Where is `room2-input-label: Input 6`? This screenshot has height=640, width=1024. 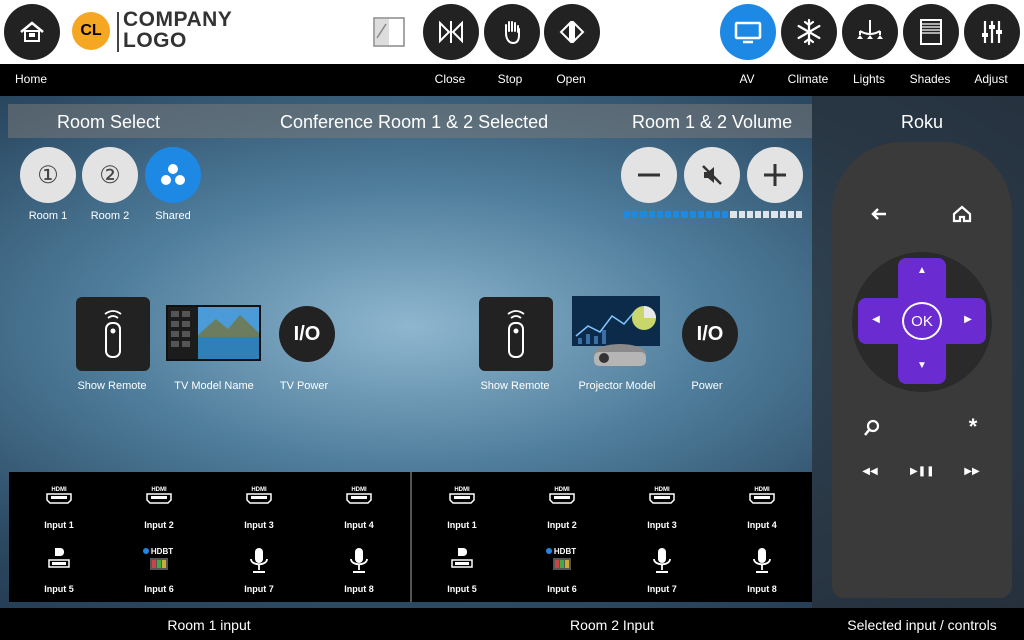 room2-input-label: Input 6 is located at coordinates (562, 589).